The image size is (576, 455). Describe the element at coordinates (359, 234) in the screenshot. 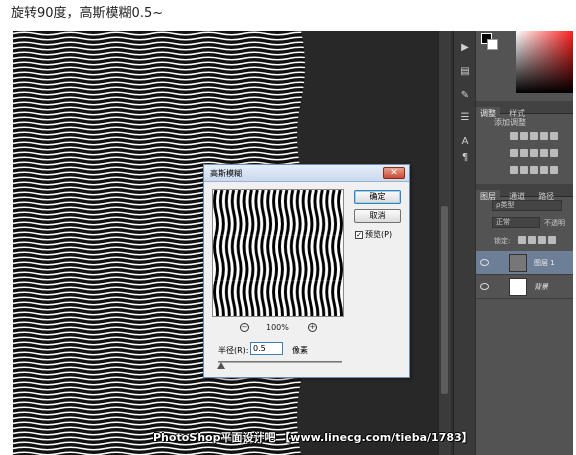

I see `checkbox-icon: ✓` at that location.